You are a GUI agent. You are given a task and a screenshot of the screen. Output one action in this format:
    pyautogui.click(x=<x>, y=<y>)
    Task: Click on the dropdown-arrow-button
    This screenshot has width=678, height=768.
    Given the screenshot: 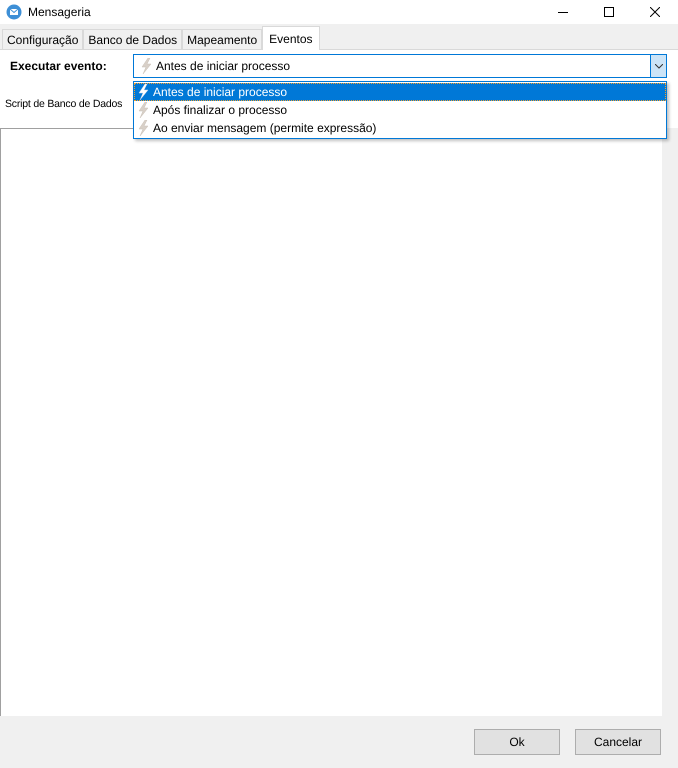 What is the action you would take?
    pyautogui.click(x=658, y=66)
    